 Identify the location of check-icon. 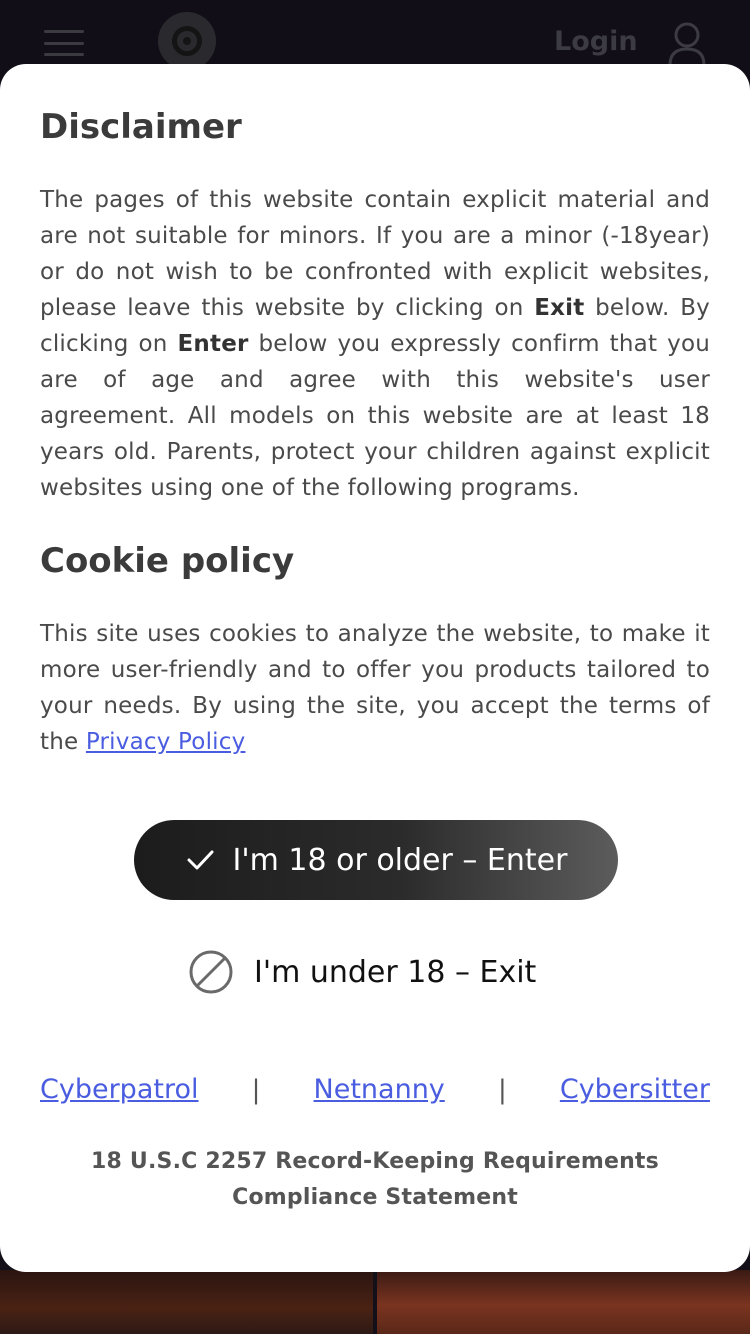
(200, 860).